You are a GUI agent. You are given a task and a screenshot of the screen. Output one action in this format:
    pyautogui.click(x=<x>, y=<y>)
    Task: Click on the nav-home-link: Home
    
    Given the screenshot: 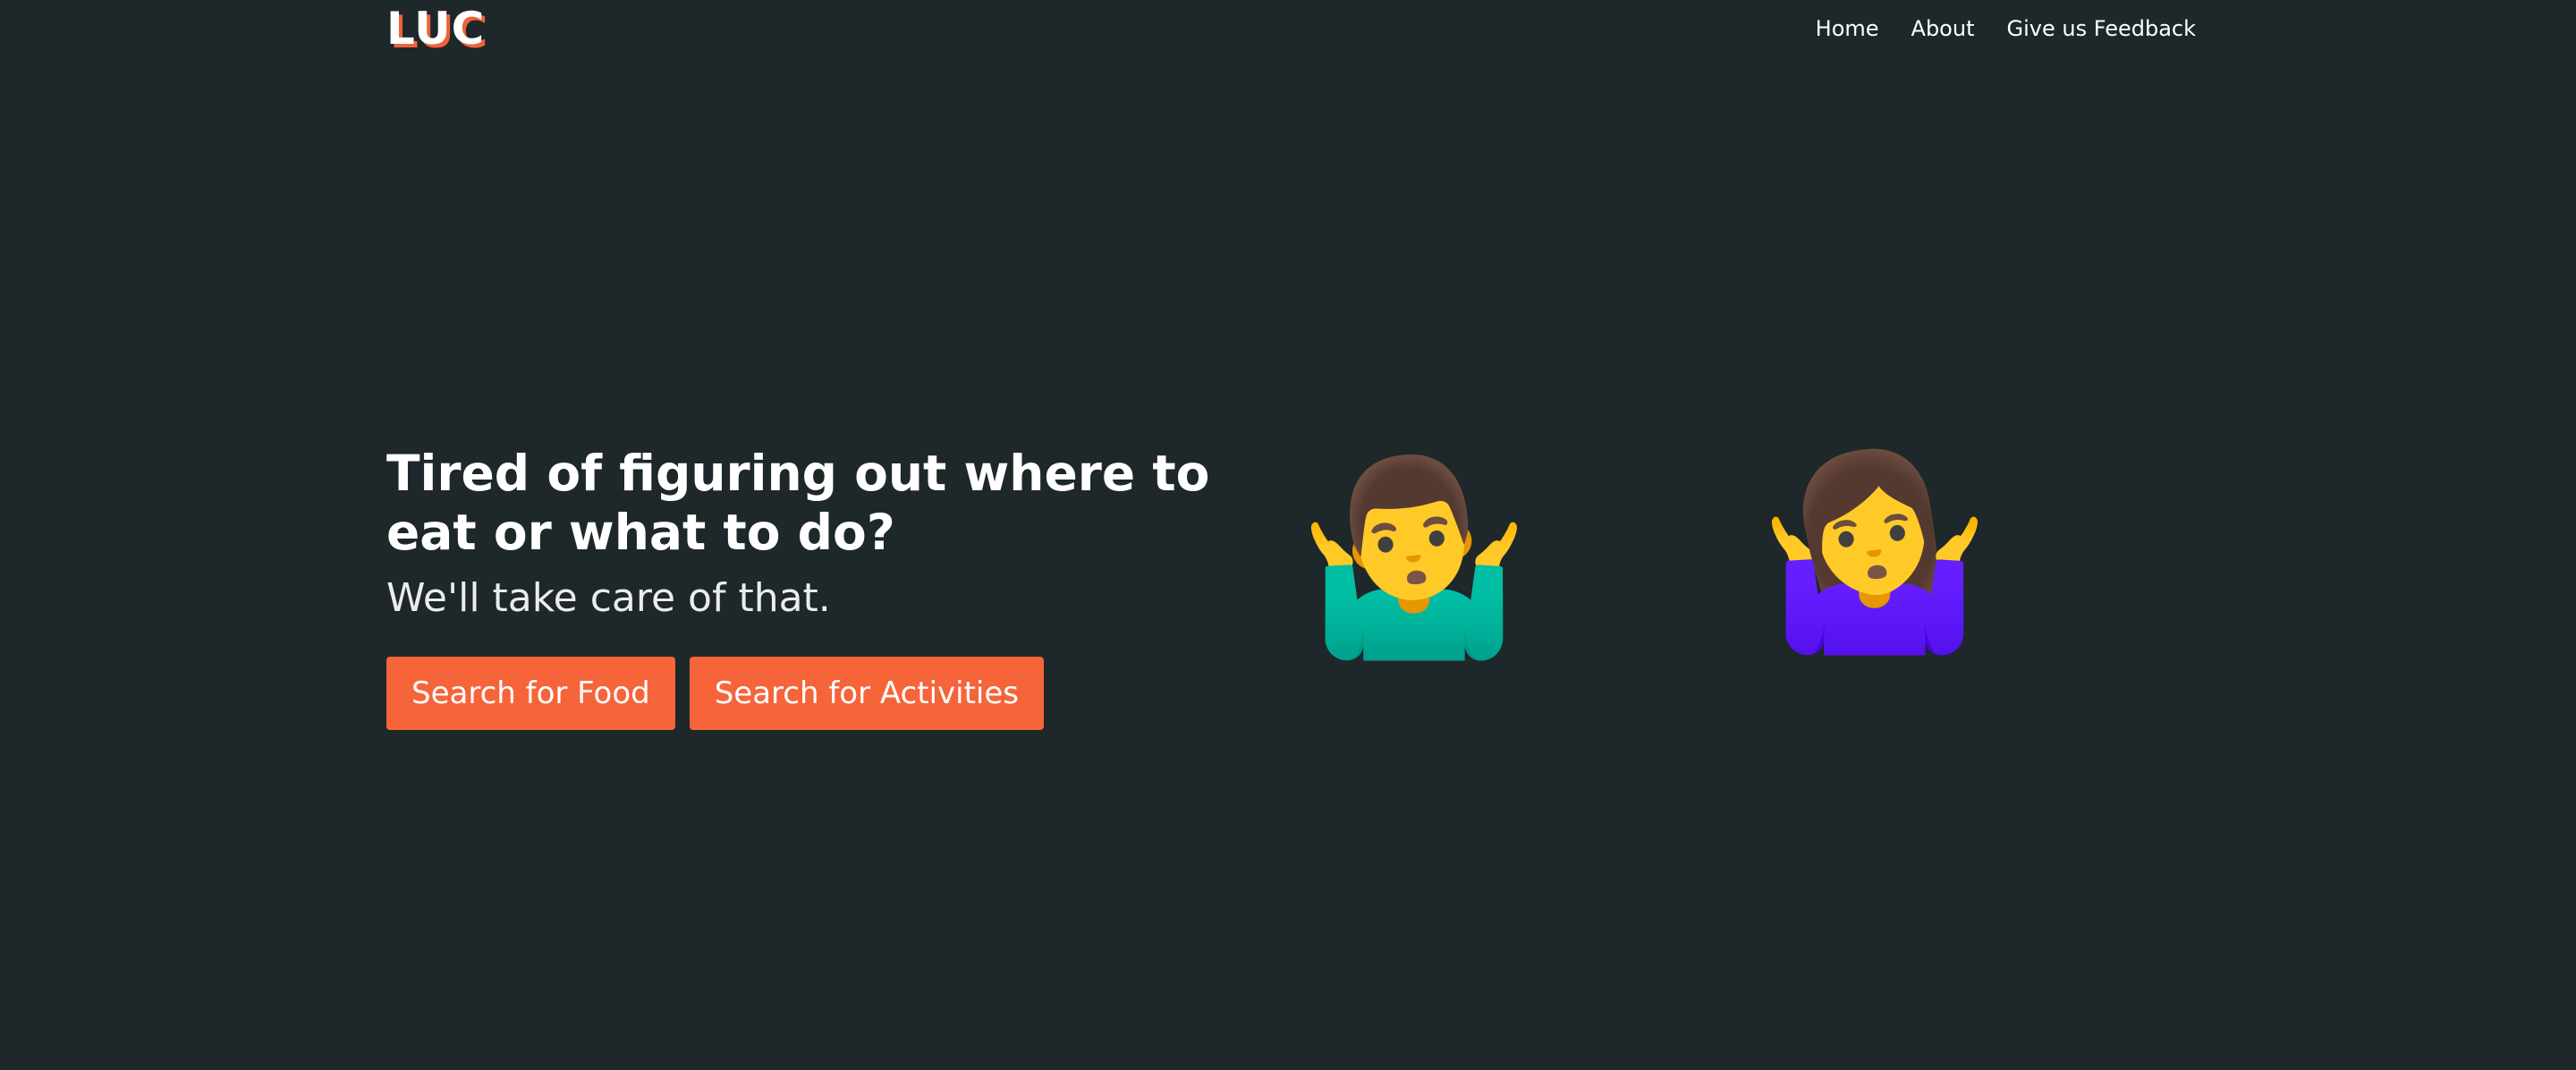 What is the action you would take?
    pyautogui.click(x=1847, y=29)
    